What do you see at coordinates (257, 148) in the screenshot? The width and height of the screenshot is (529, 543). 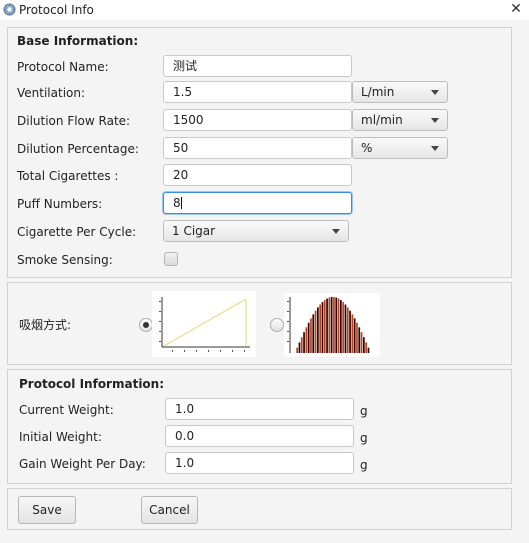 I see `dilution-percentage-input: 50` at bounding box center [257, 148].